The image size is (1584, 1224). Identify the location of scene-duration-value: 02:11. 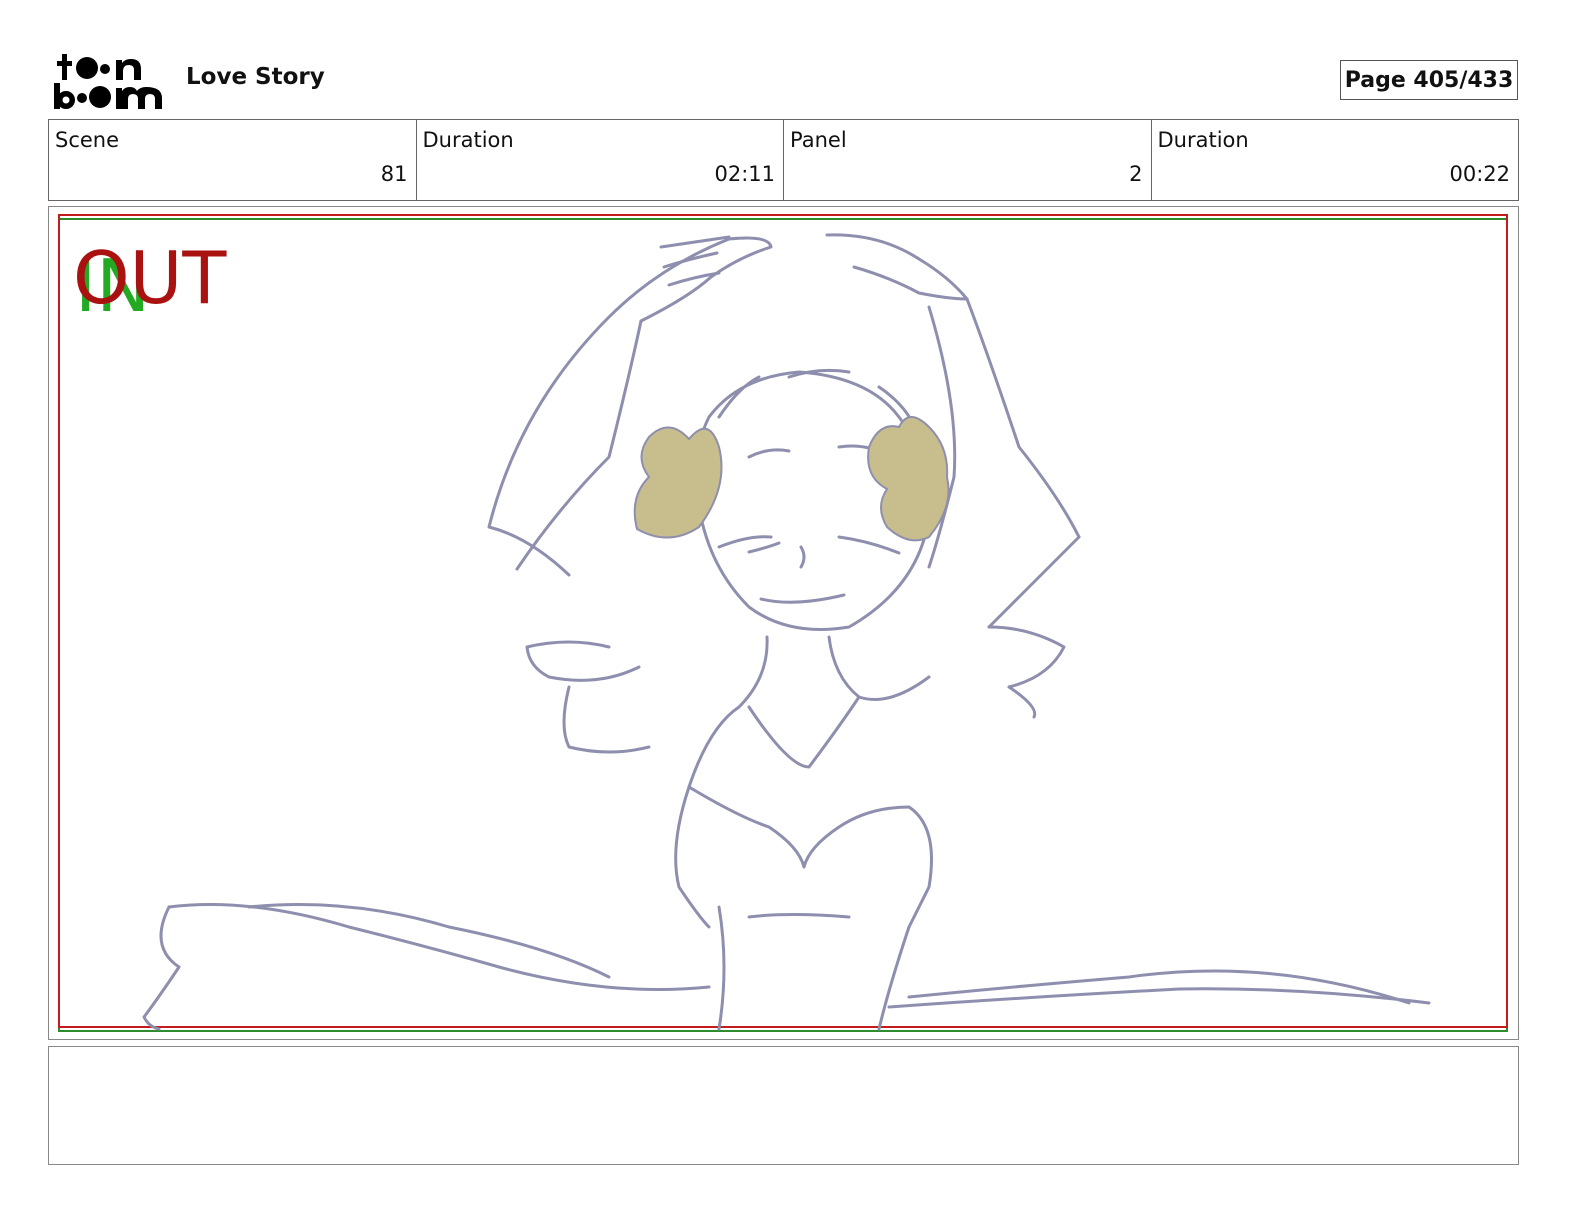
(744, 174).